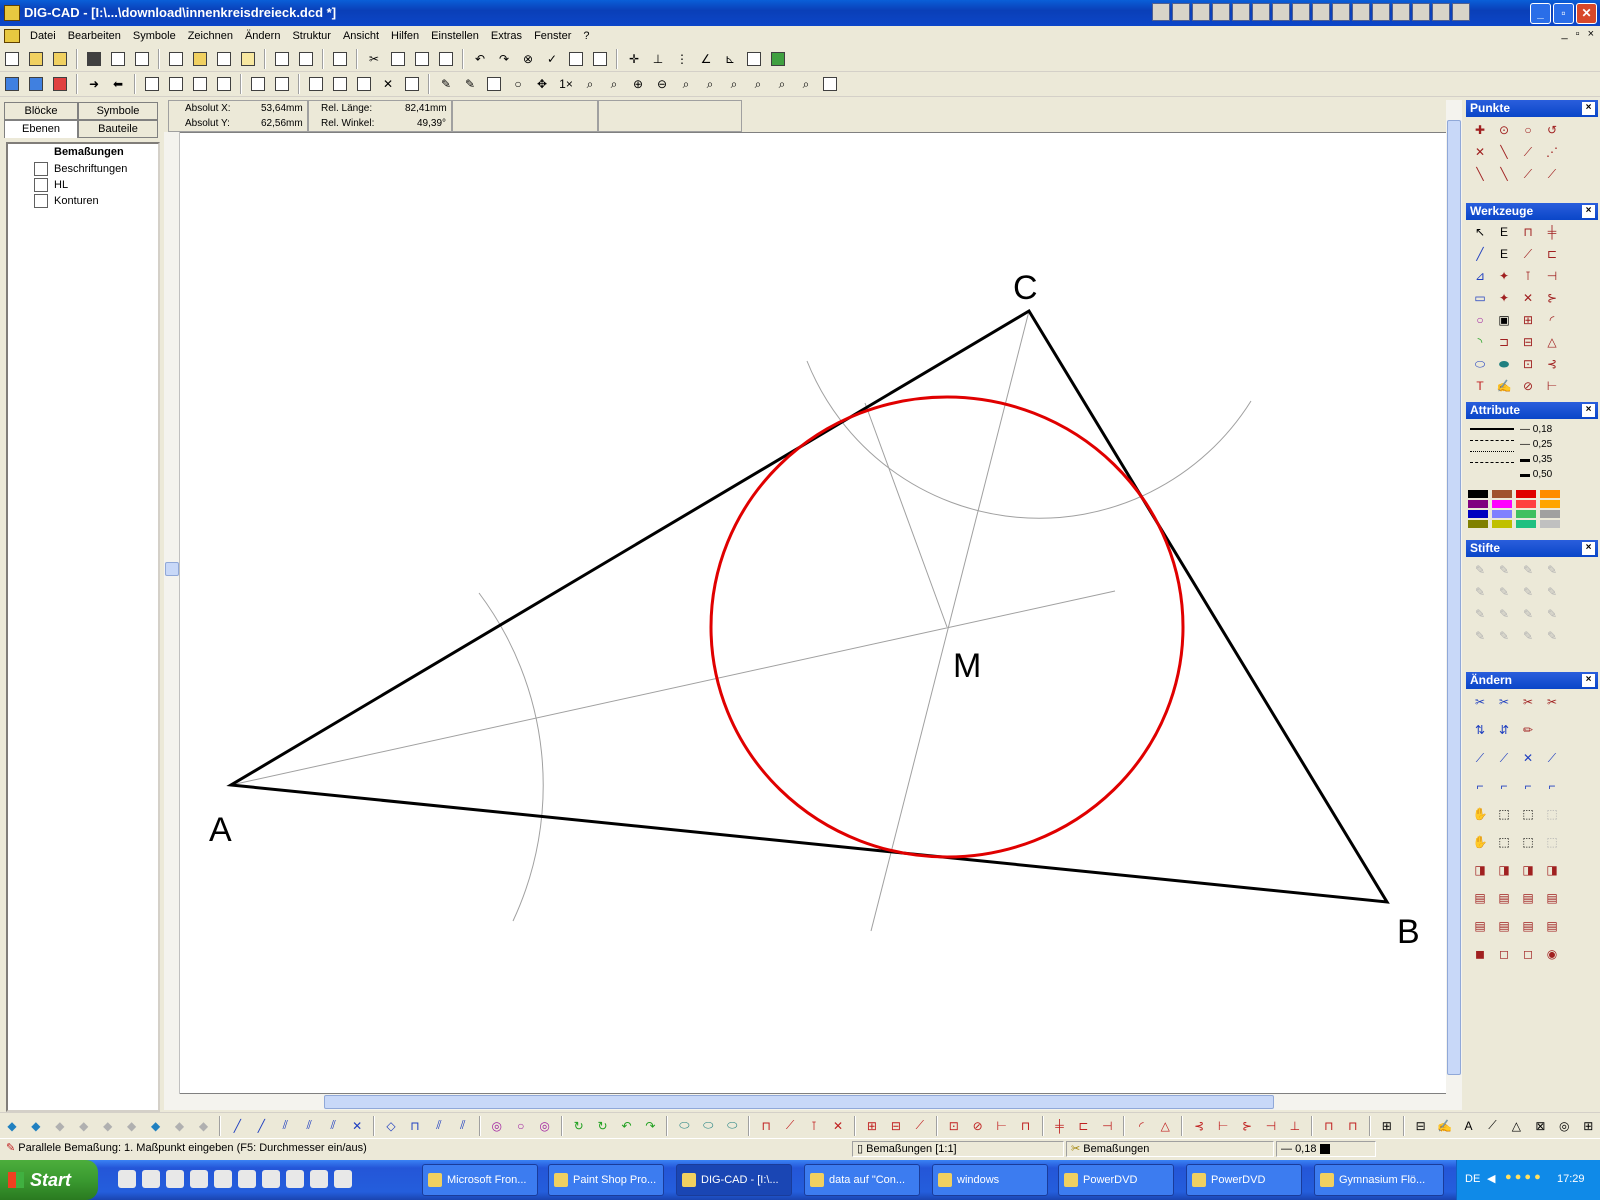  What do you see at coordinates (1480, 130) in the screenshot?
I see `point-tool-1-icon: ✚` at bounding box center [1480, 130].